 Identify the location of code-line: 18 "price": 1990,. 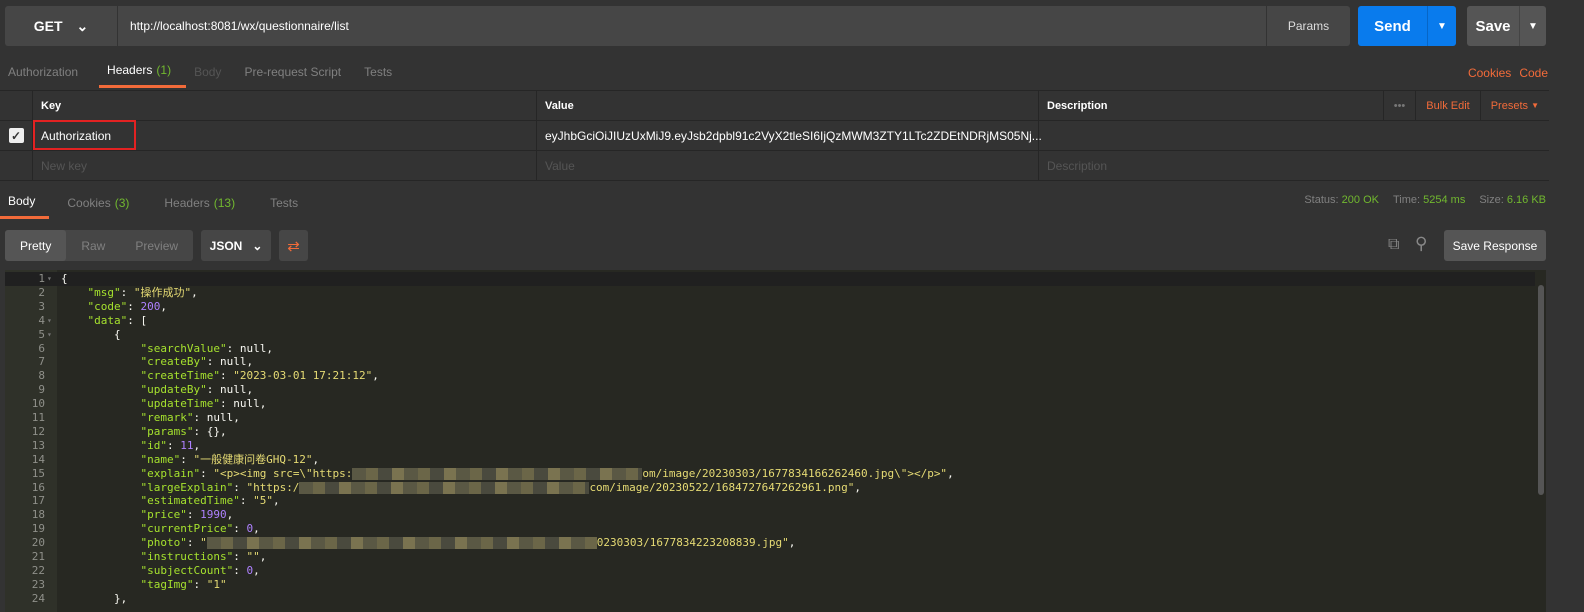
(770, 515).